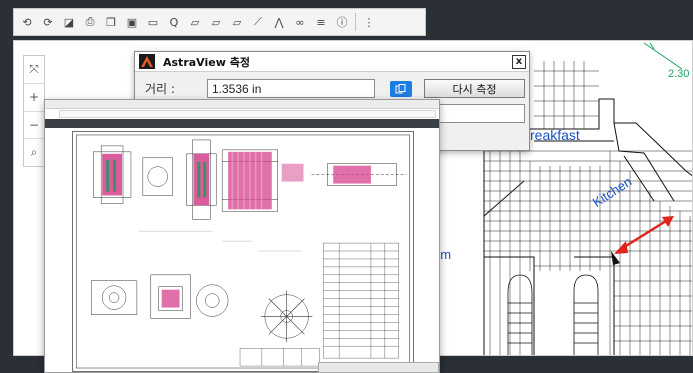  Describe the element at coordinates (206, 62) in the screenshot. I see `dialog-title: AstraView 측정` at that location.